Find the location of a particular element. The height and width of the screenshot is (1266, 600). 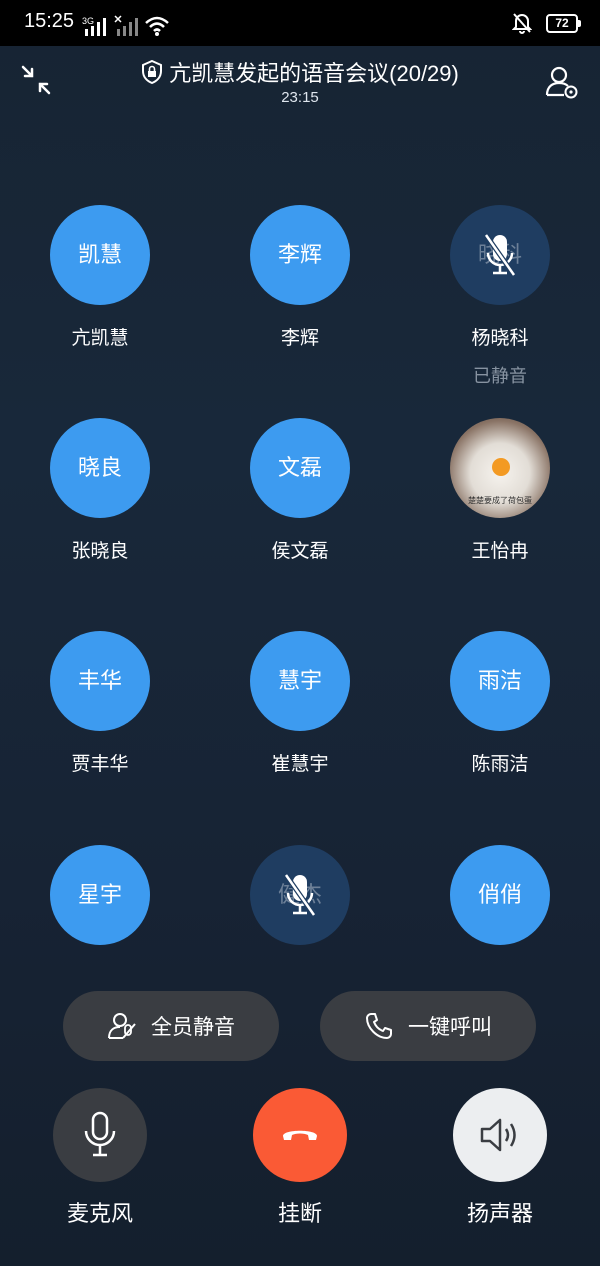

avatar: 健杰 is located at coordinates (300, 895).